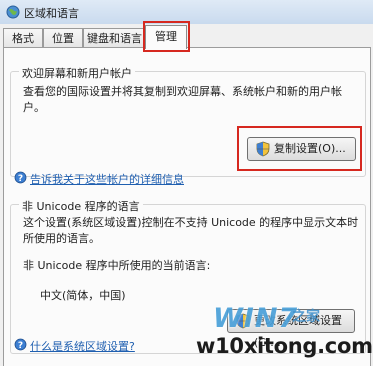 This screenshot has width=373, height=366. Describe the element at coordinates (186, 12) in the screenshot. I see `window-titlebar: 区域和语言` at that location.